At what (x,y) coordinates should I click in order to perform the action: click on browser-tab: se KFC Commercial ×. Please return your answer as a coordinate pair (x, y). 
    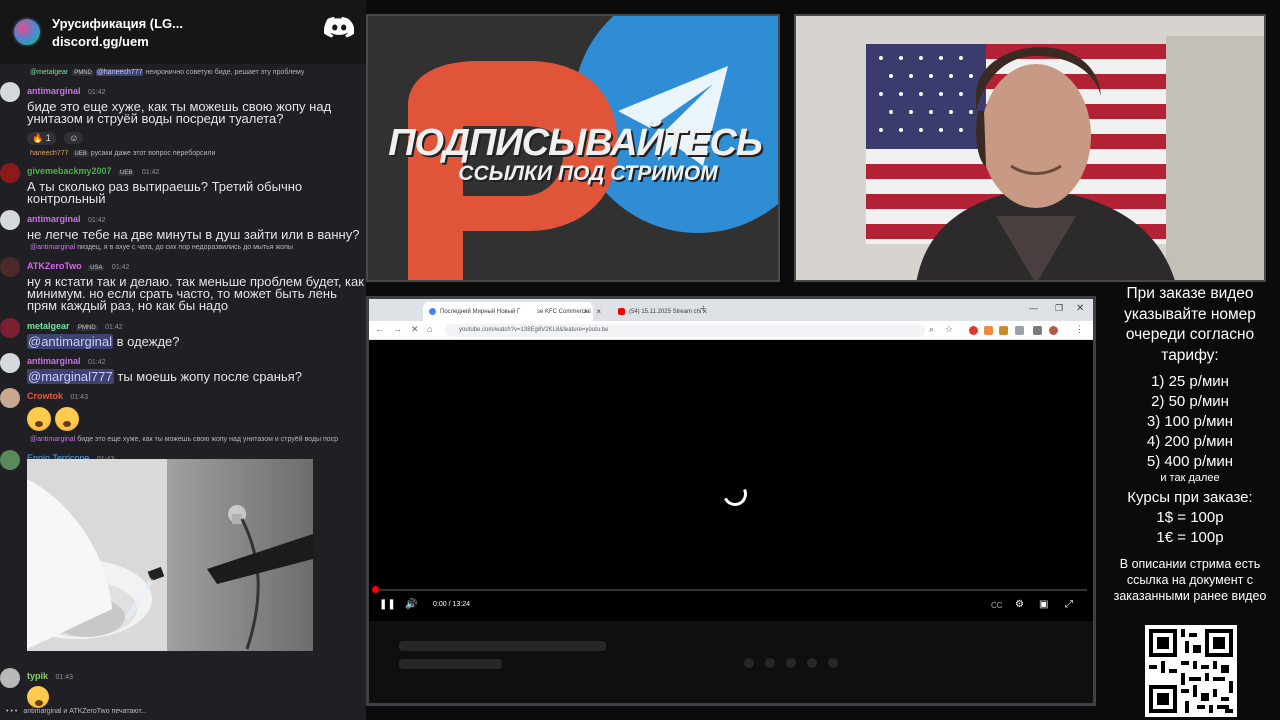
    Looking at the image, I should click on (568, 311).